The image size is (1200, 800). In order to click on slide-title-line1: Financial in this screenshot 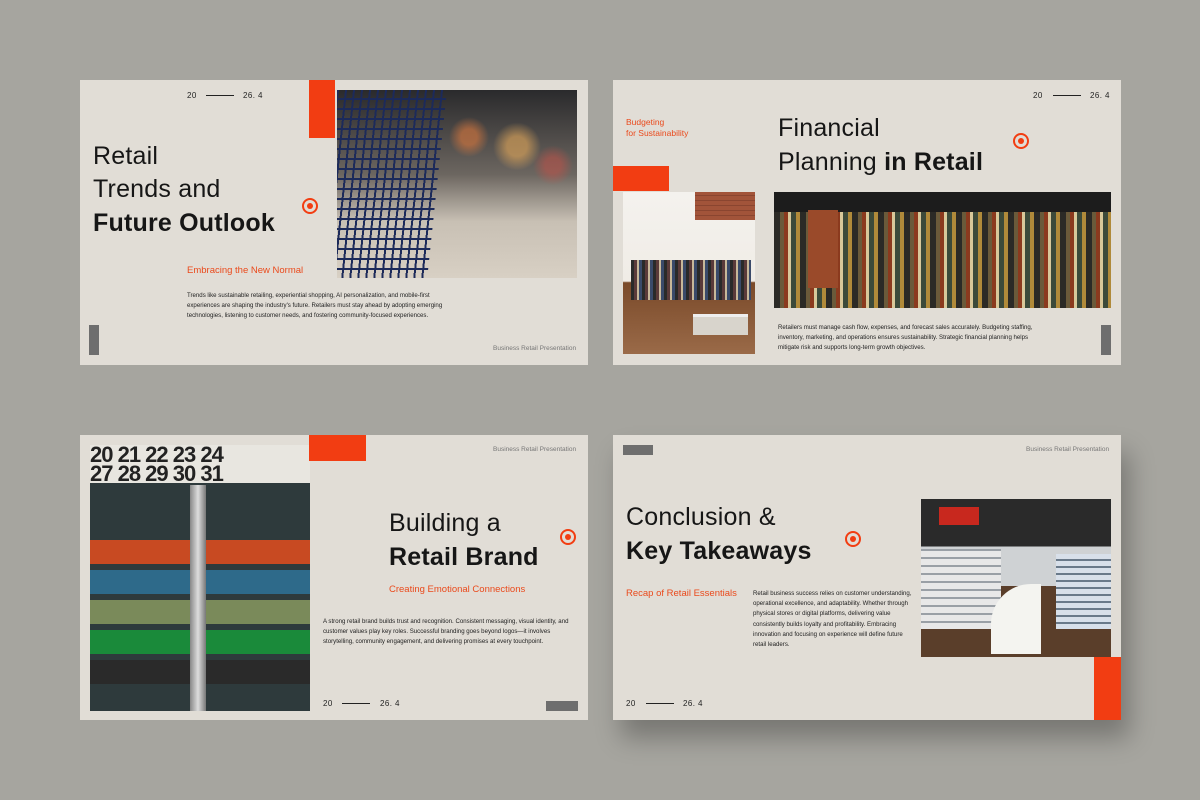, I will do `click(829, 128)`.